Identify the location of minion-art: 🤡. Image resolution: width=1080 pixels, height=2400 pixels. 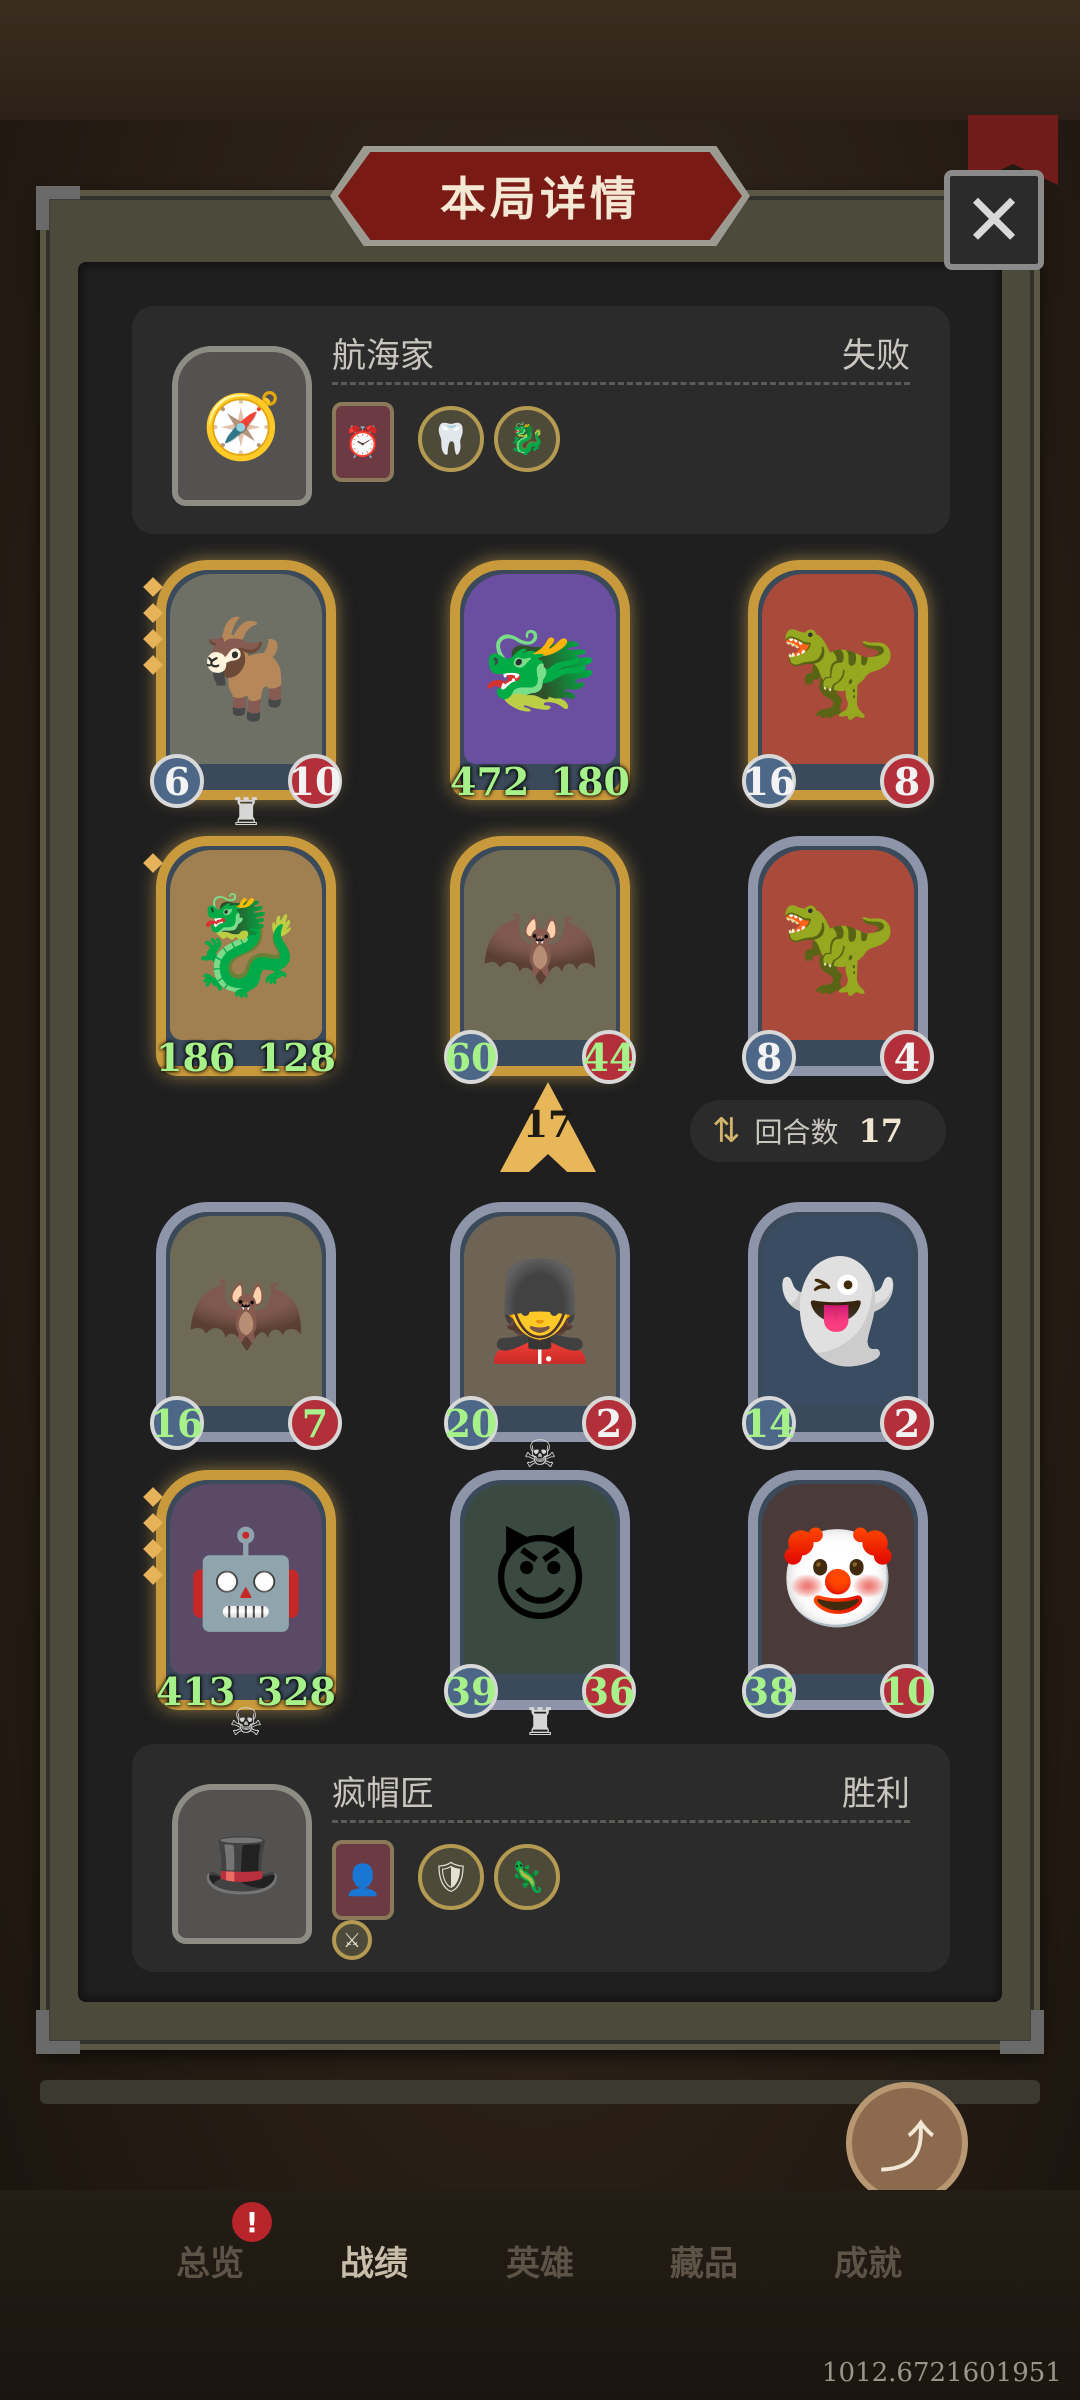
(838, 1579).